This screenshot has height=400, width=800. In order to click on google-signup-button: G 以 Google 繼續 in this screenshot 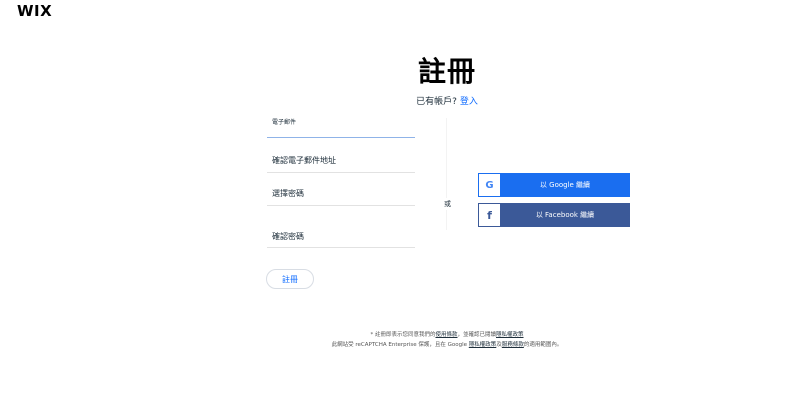, I will do `click(554, 185)`.